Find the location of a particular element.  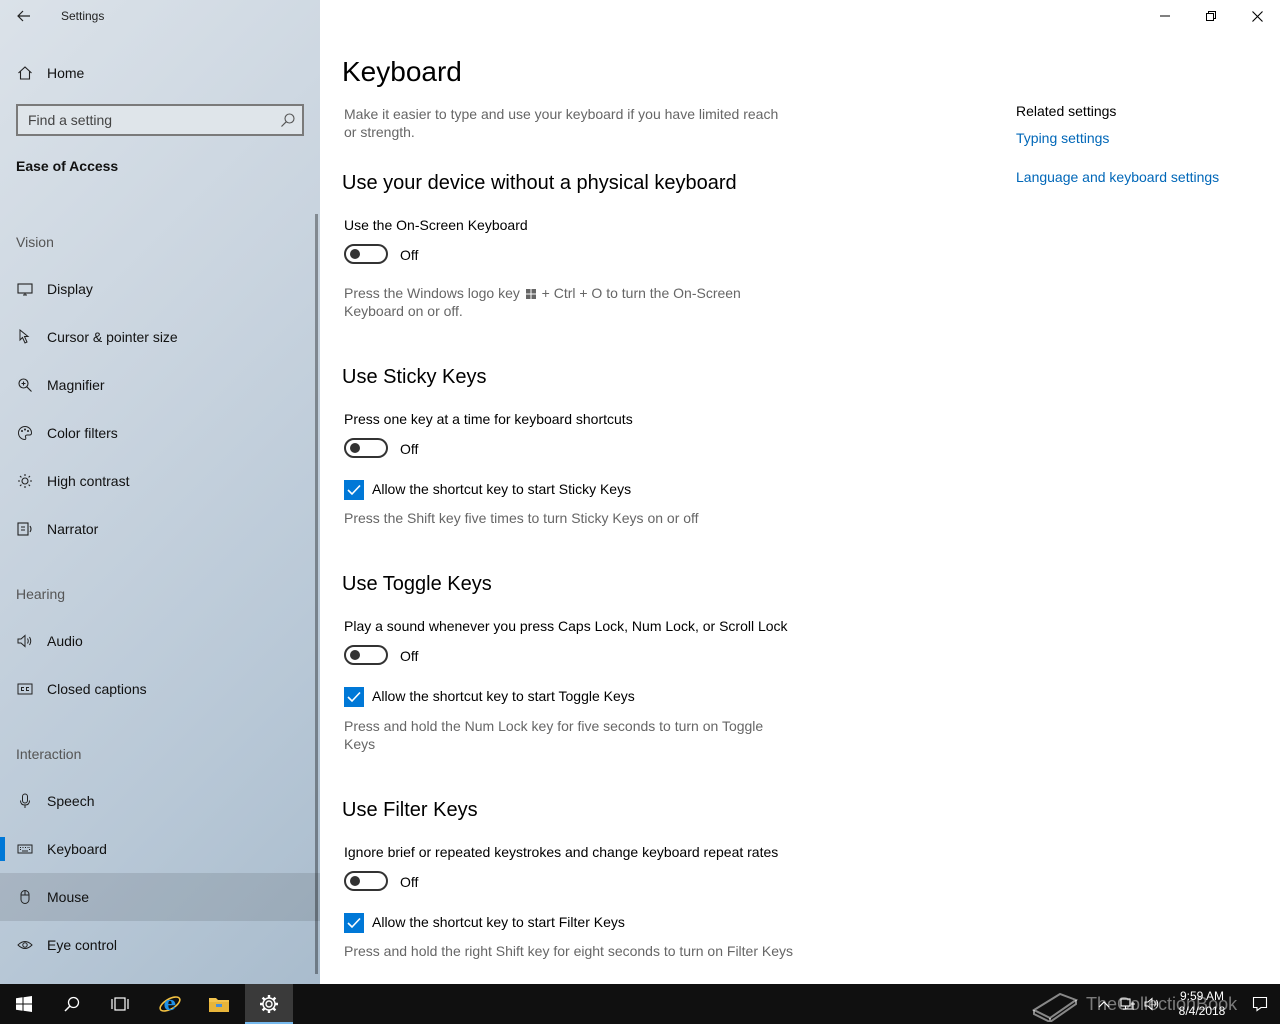

start-button is located at coordinates (24, 1004).